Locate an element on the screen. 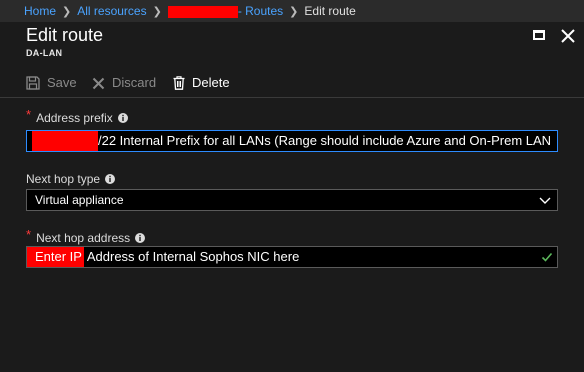 This screenshot has width=584, height=372. next-hop-type-select: Virtual appliance is located at coordinates (292, 200).